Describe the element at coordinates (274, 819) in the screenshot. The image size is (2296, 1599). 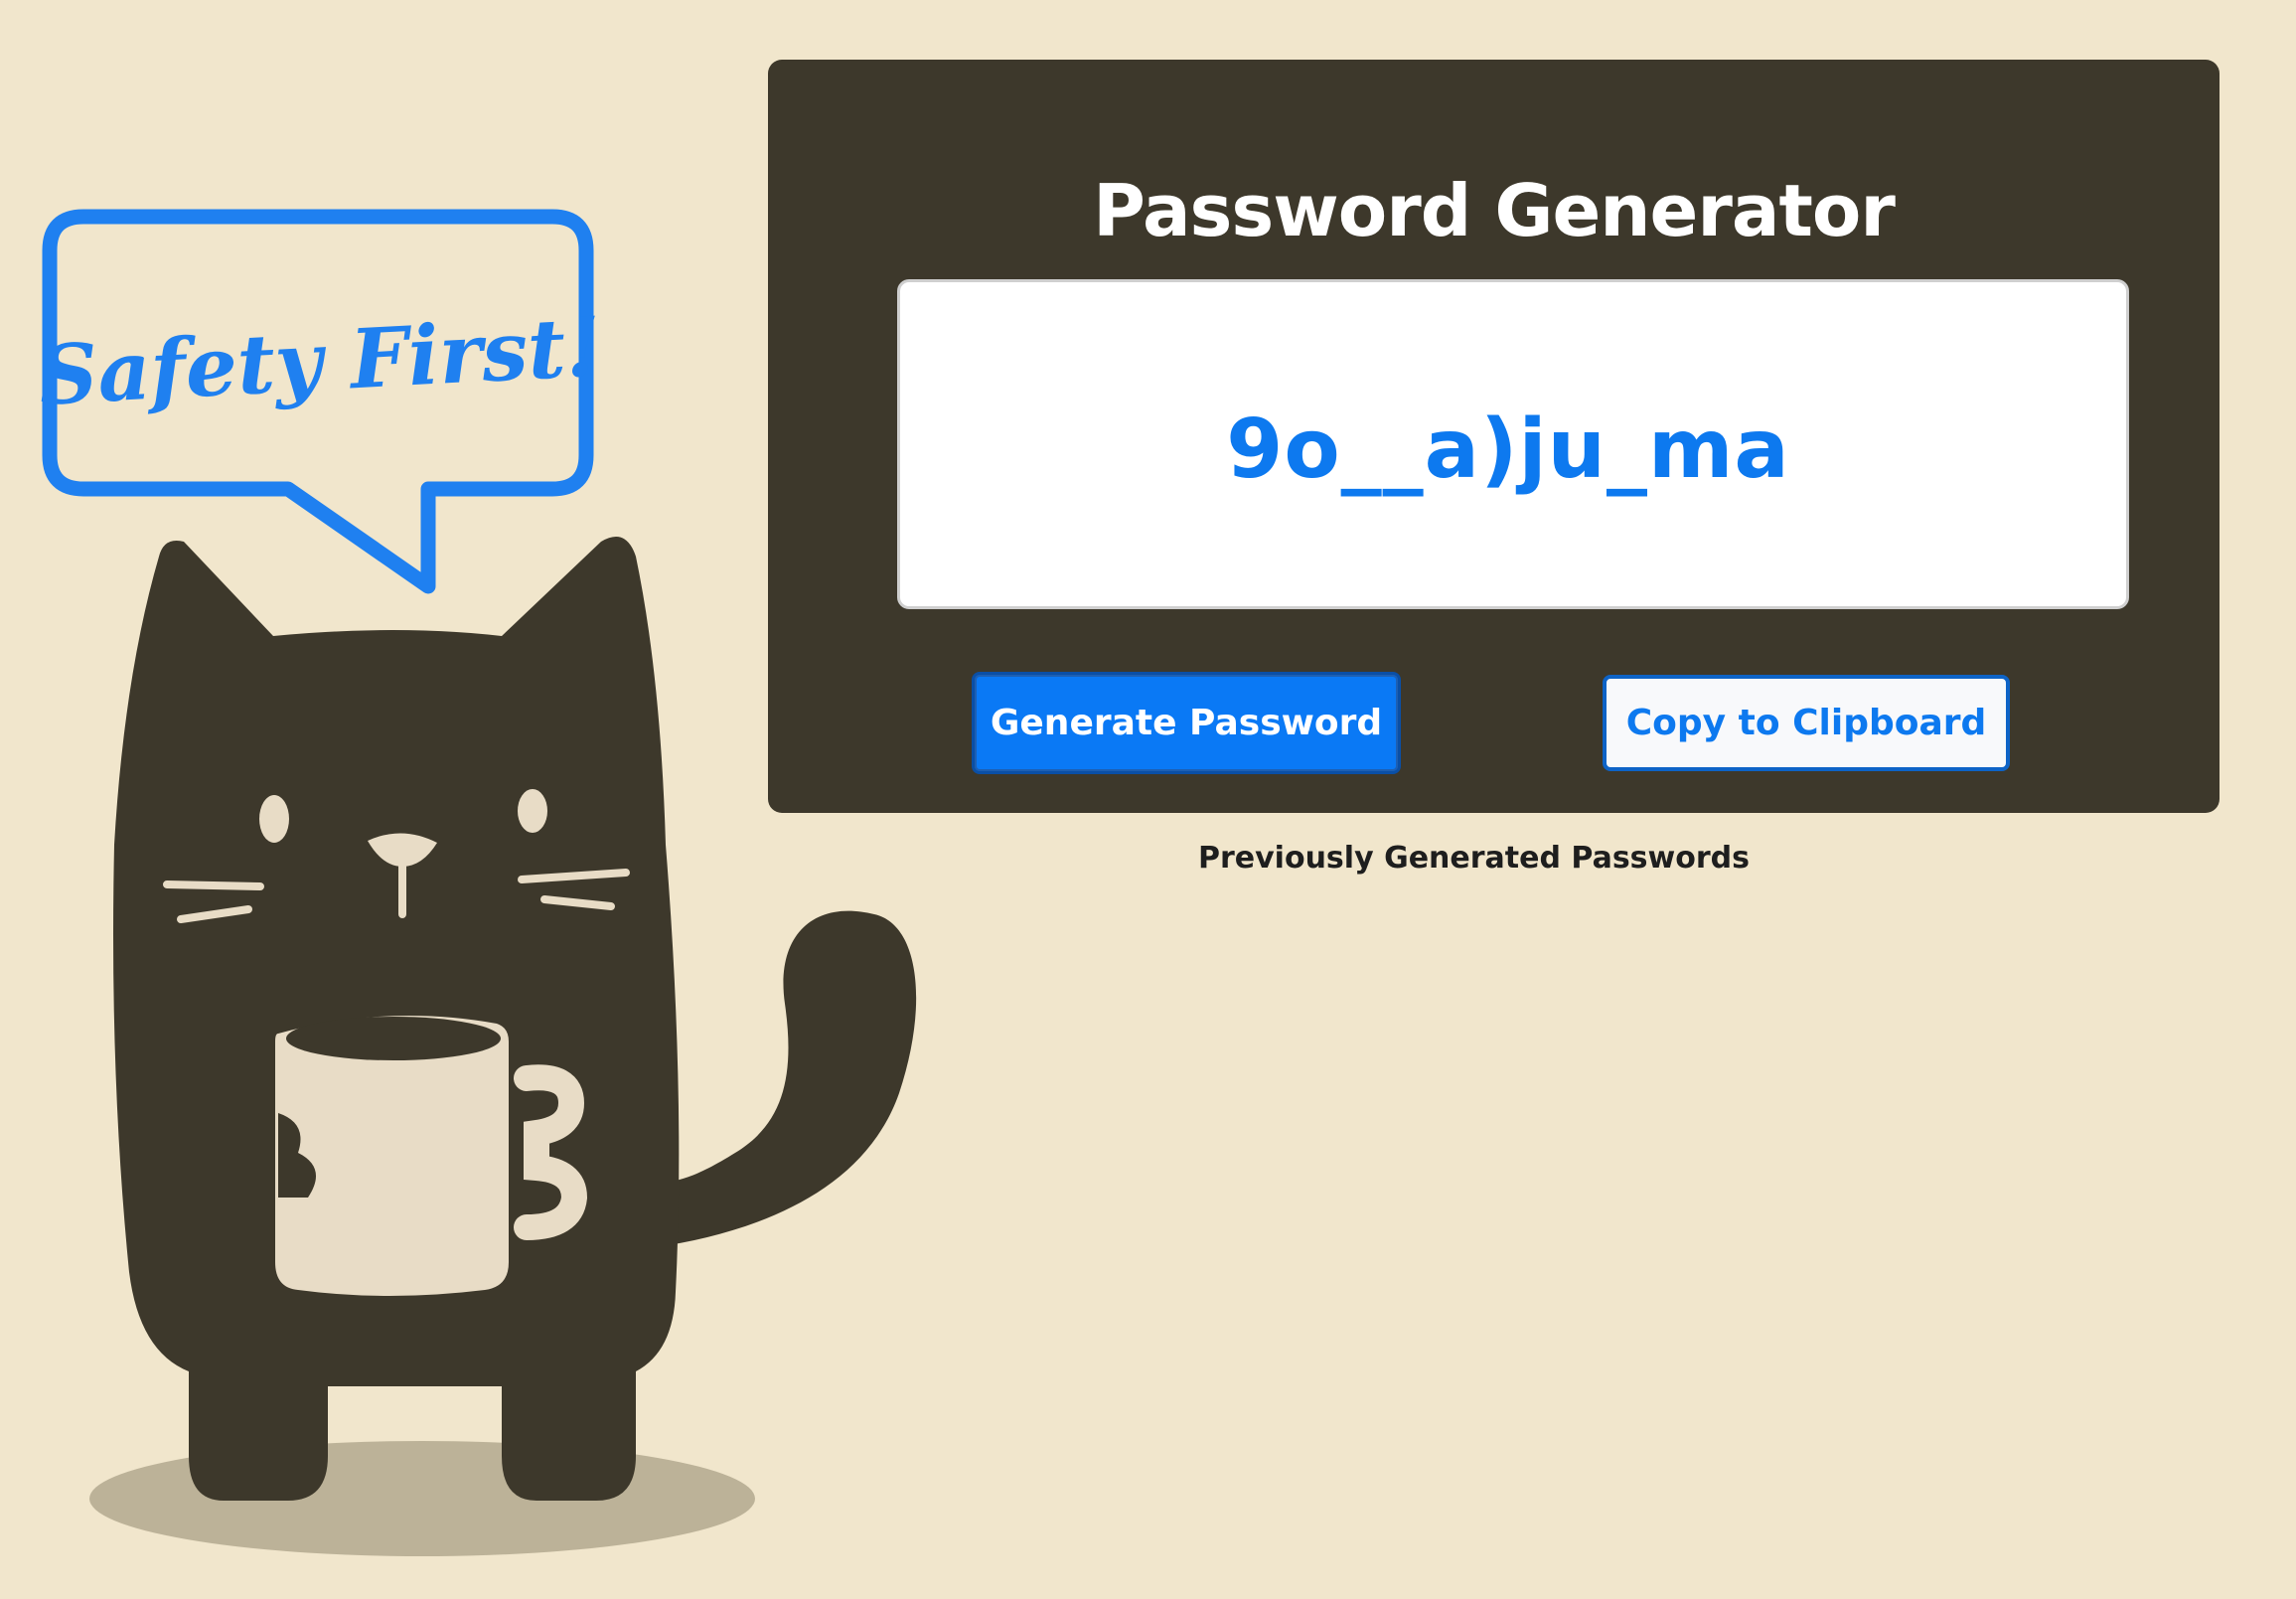
I see `cat-left-eye` at that location.